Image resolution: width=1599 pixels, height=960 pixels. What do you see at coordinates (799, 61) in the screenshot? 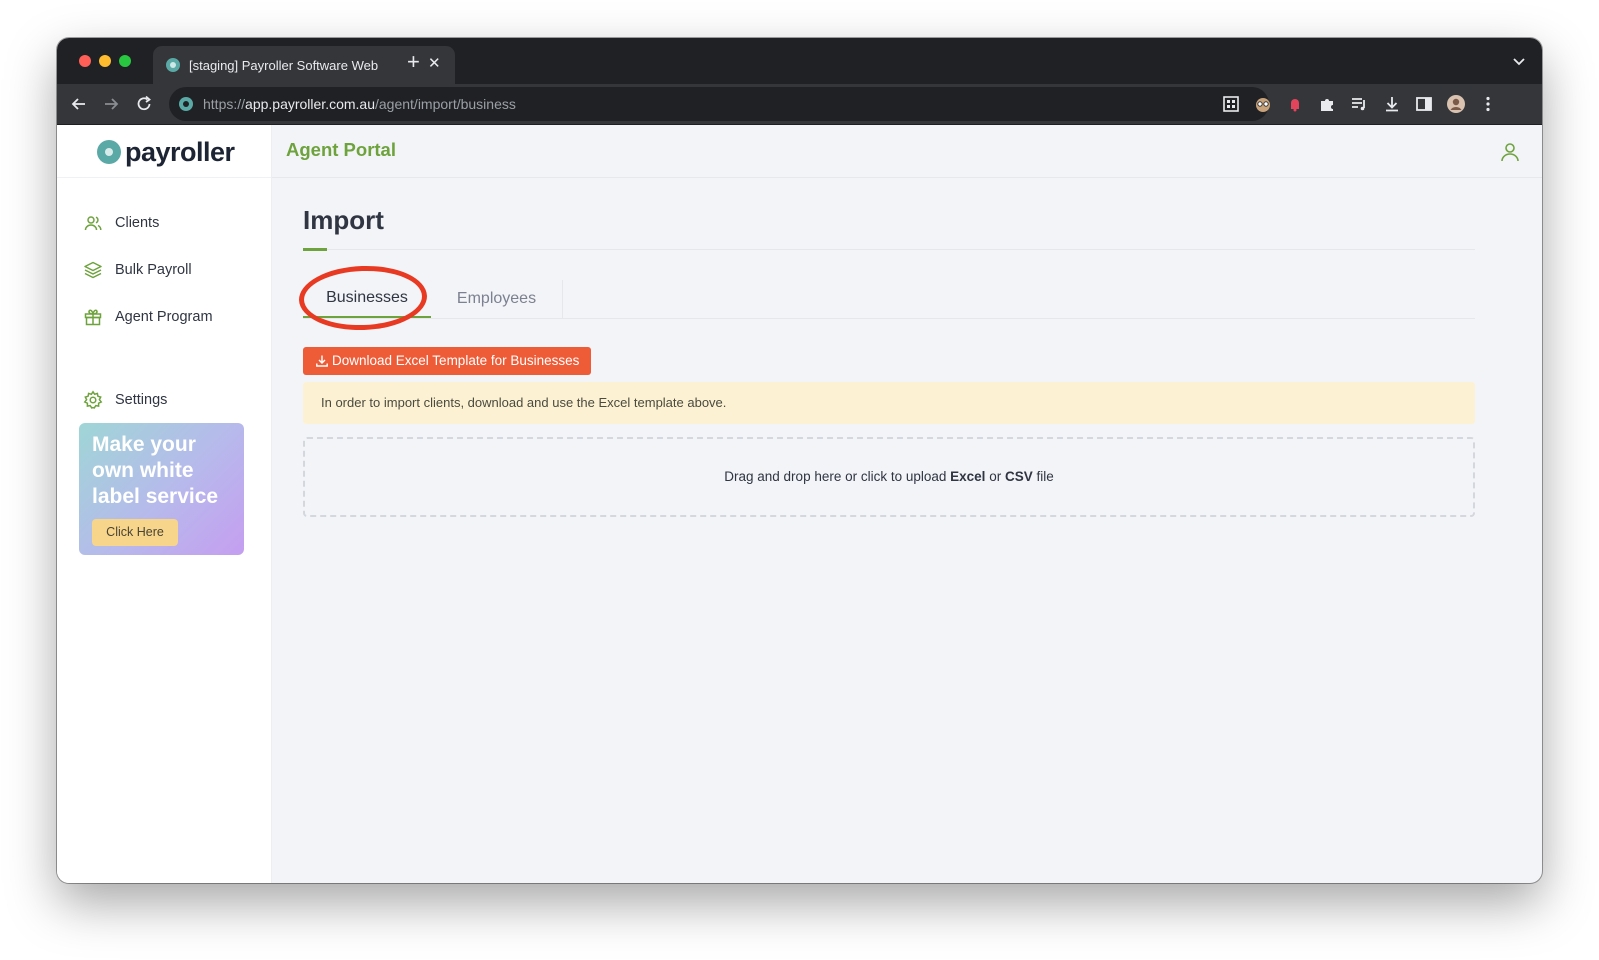
I see `tab-strip: [staging] Payroller Software Web ✕ +` at bounding box center [799, 61].